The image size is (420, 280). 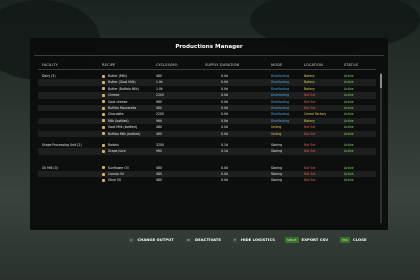 What do you see at coordinates (159, 180) in the screenshot?
I see `cycles-value: 480` at bounding box center [159, 180].